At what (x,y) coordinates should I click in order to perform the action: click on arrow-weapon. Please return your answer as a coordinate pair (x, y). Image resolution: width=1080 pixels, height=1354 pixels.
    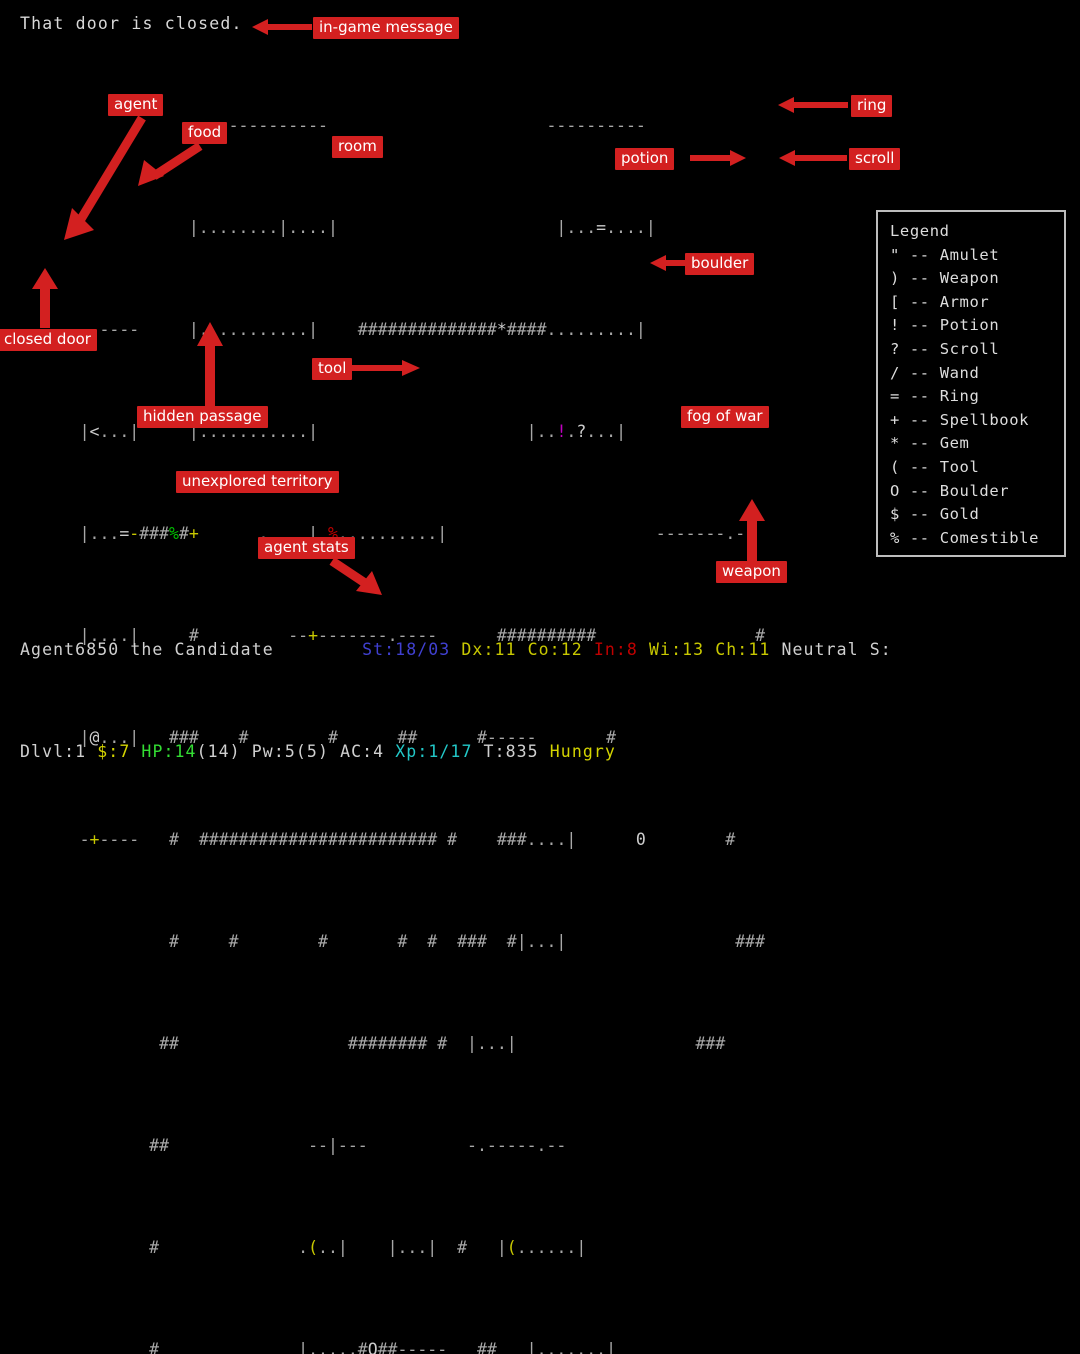
    Looking at the image, I should click on (752, 530).